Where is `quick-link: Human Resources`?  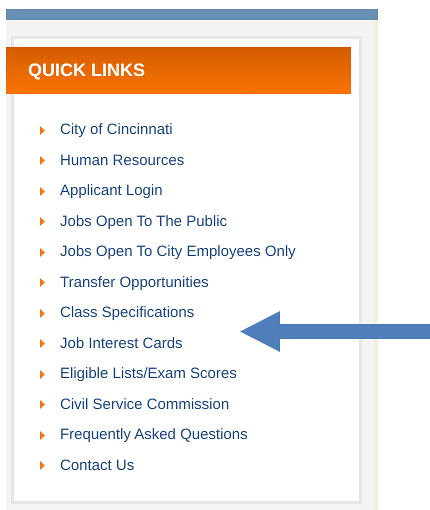
quick-link: Human Resources is located at coordinates (122, 161).